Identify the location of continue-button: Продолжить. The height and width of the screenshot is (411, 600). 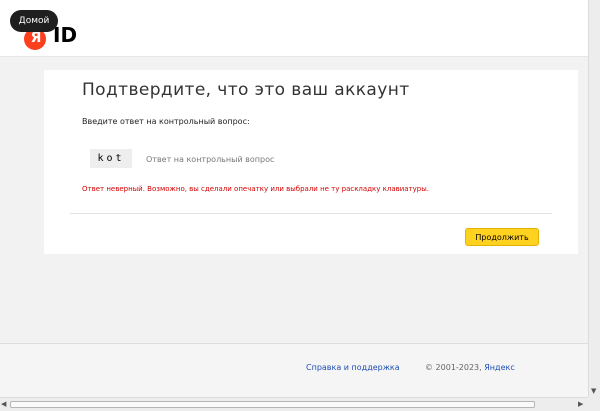
(502, 237).